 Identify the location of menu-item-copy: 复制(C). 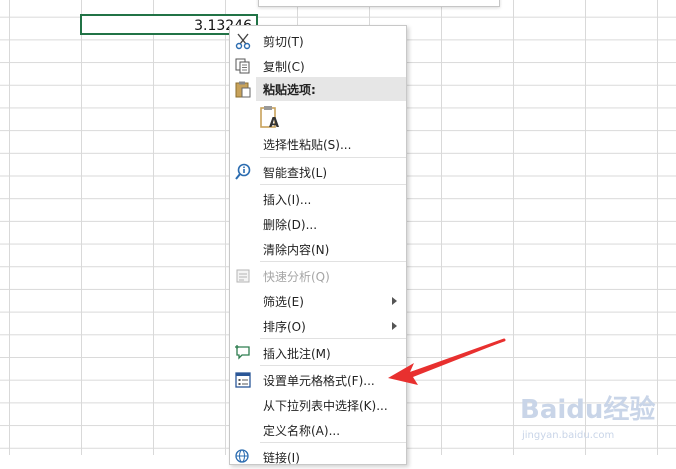
(318, 65).